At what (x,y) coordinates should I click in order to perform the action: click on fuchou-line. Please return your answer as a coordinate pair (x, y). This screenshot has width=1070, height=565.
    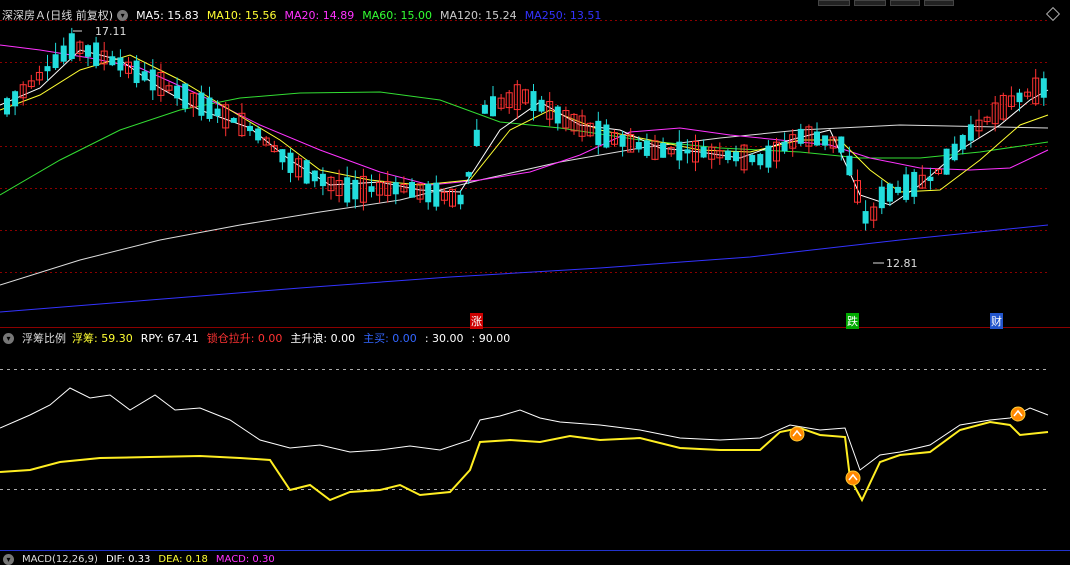
    Looking at the image, I should click on (524, 461).